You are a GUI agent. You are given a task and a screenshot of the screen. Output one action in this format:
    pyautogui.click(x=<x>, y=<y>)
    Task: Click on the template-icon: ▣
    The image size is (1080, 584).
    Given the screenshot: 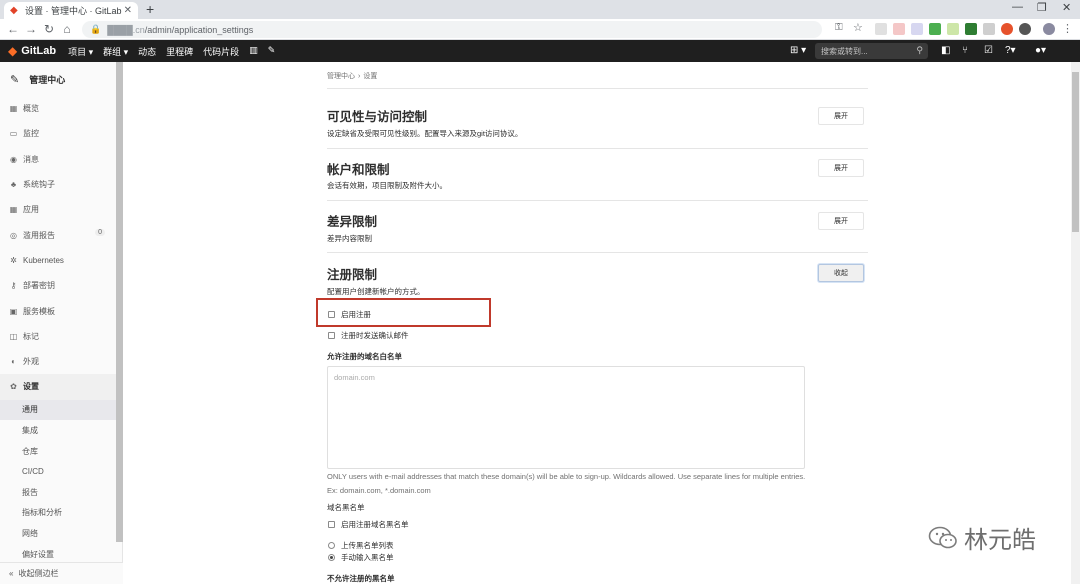 What is the action you would take?
    pyautogui.click(x=13, y=311)
    